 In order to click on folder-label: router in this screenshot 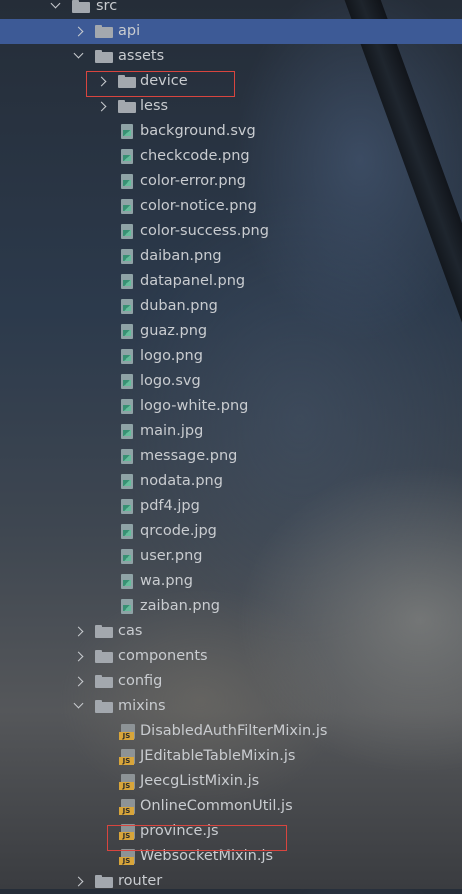, I will do `click(140, 881)`.